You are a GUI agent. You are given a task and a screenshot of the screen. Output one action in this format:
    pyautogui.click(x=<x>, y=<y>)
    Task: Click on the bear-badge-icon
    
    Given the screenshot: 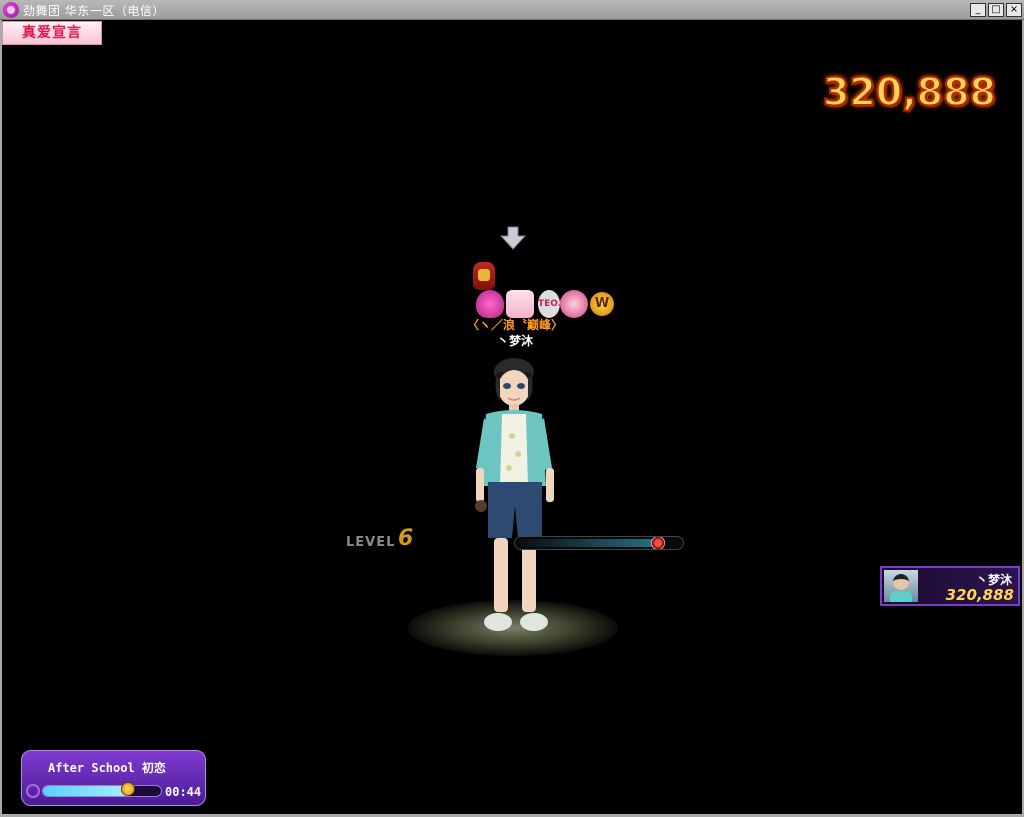 What is the action you would take?
    pyautogui.click(x=574, y=304)
    